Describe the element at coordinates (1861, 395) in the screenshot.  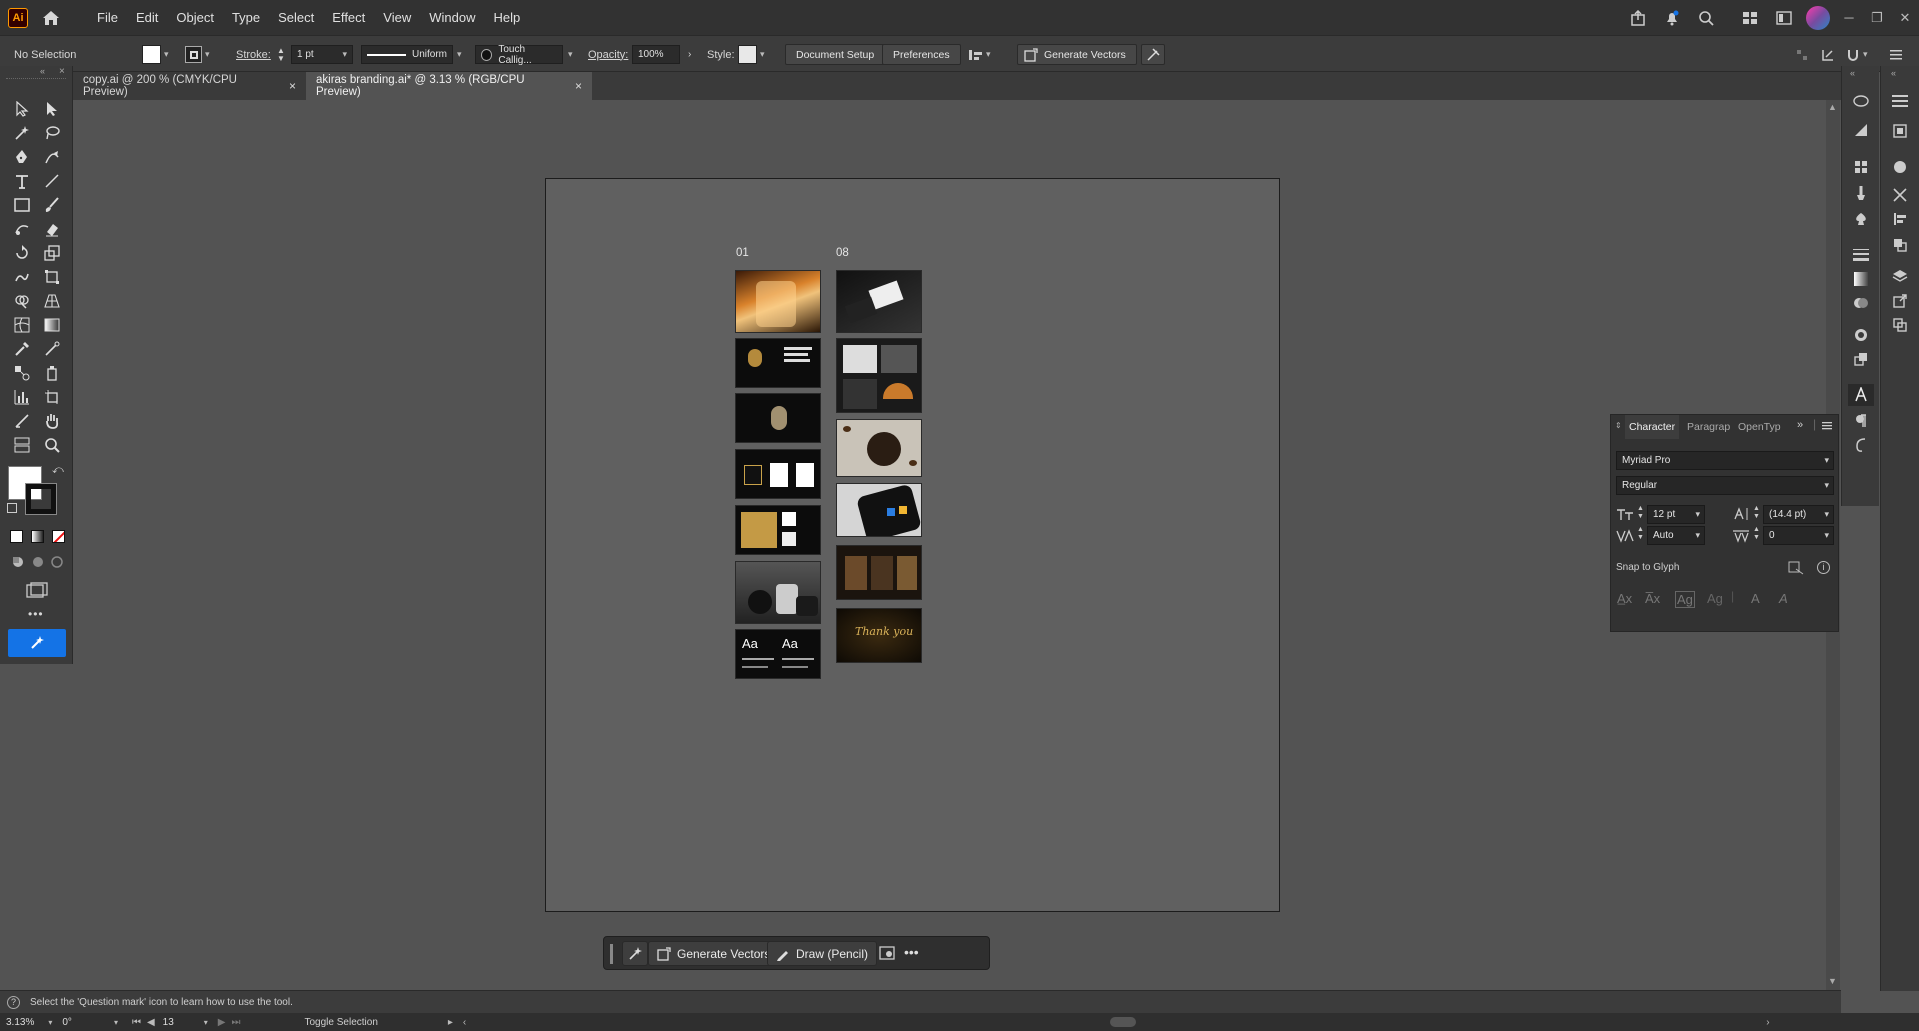
I see `character-panel-icon` at that location.